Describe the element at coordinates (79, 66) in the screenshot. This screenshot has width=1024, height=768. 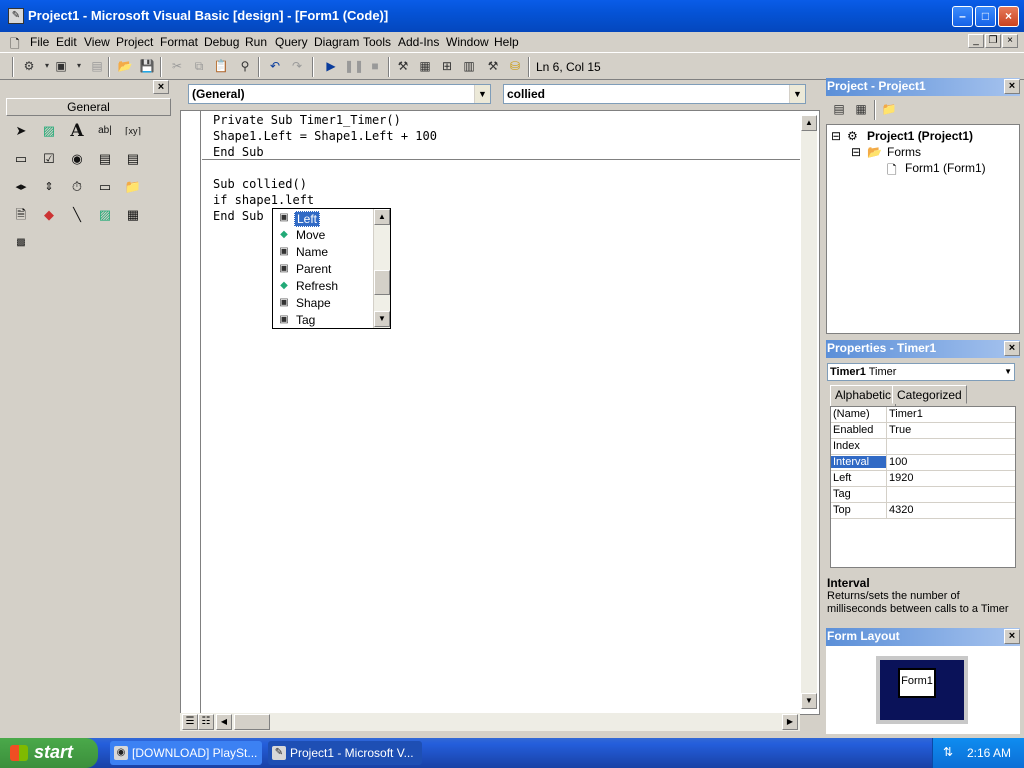
I see `add-form-dropdown-icon: ▾` at that location.